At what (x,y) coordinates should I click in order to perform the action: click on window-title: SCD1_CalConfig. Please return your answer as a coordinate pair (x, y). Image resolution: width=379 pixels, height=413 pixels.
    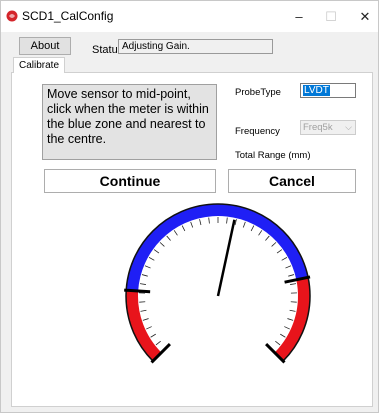
    Looking at the image, I should click on (68, 16).